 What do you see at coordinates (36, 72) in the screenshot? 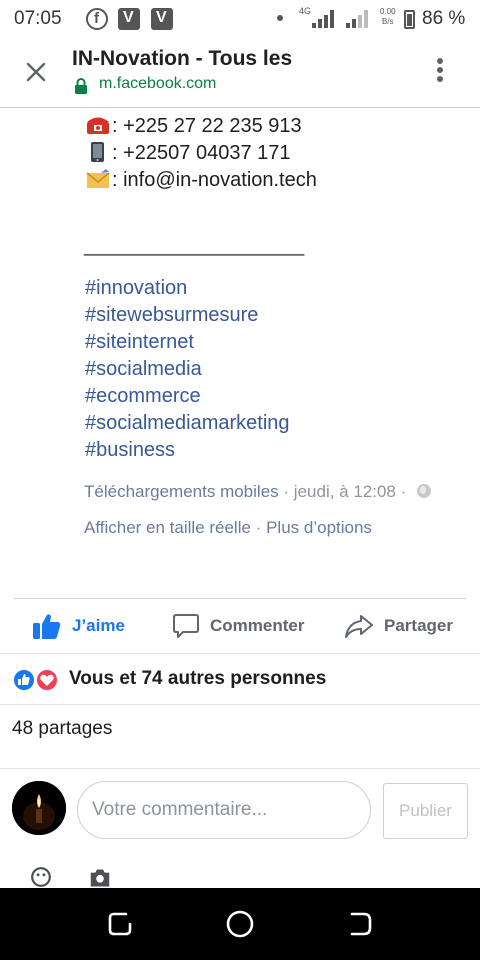
I see `close-icon` at bounding box center [36, 72].